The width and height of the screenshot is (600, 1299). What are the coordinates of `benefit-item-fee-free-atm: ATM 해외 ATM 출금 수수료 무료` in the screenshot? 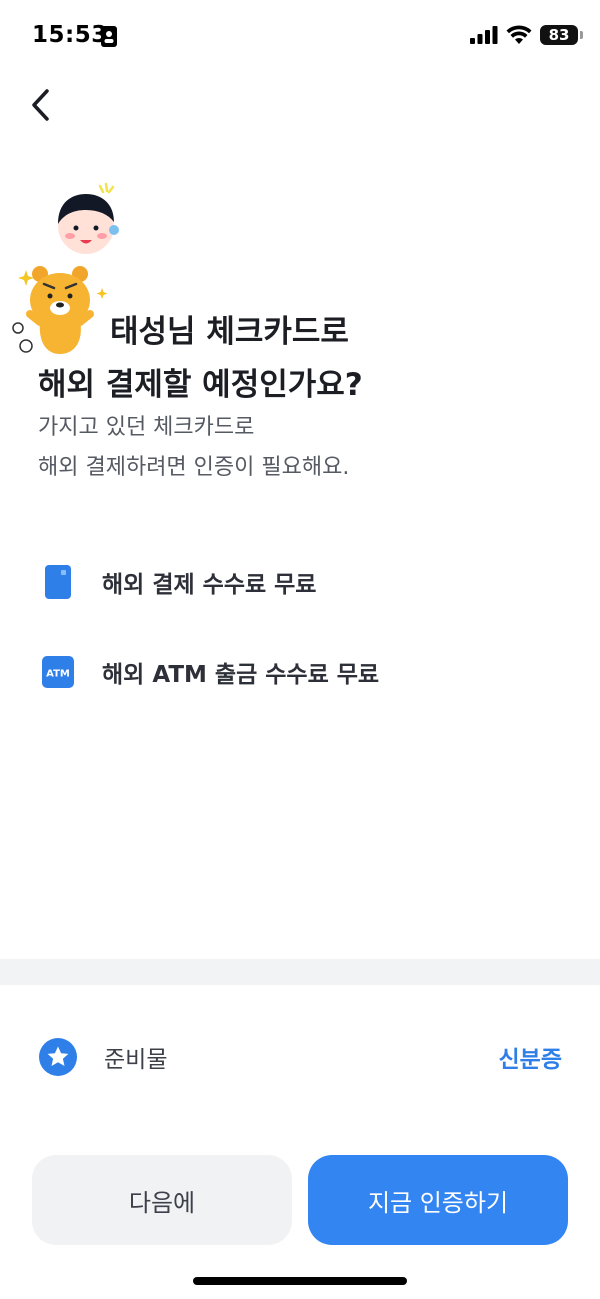 It's located at (210, 672).